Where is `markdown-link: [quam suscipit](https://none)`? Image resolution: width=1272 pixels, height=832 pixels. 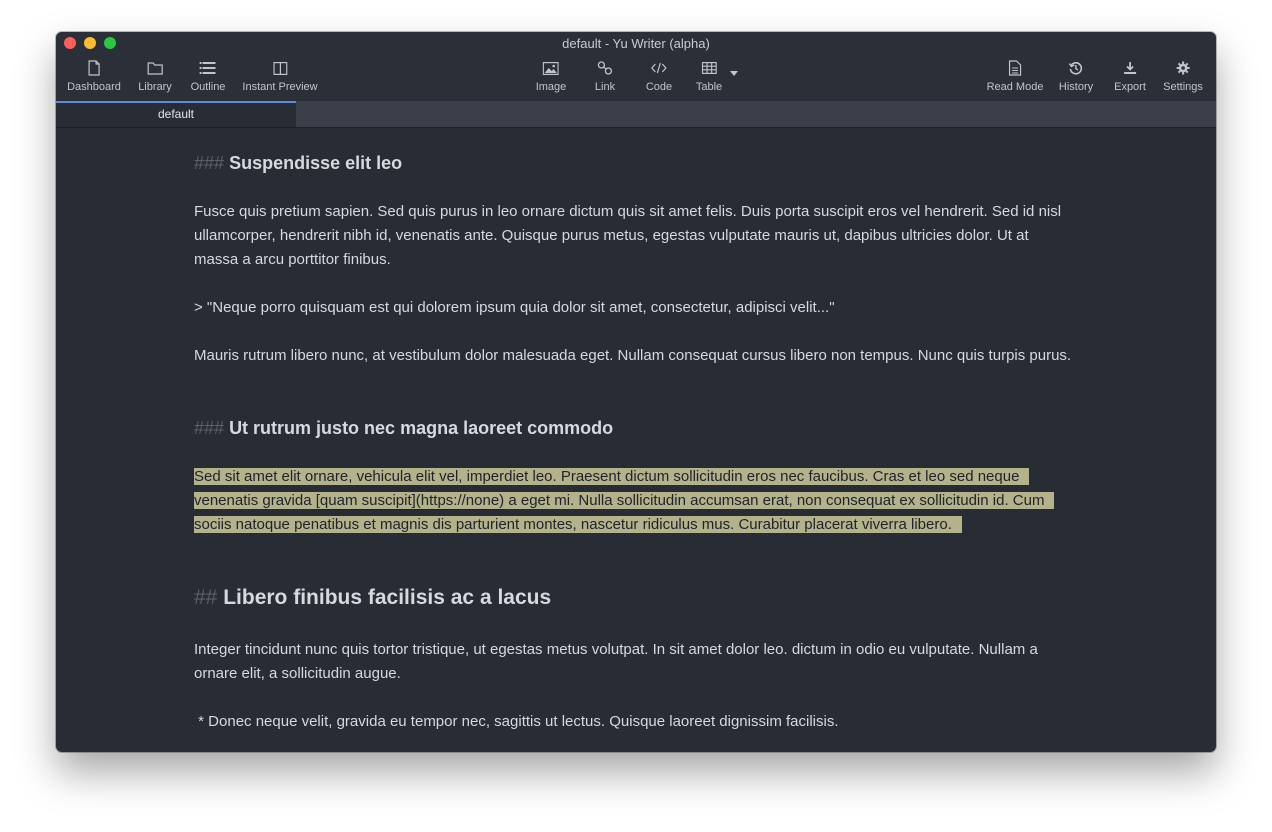
markdown-link: [quam suscipit](https://none) is located at coordinates (410, 501).